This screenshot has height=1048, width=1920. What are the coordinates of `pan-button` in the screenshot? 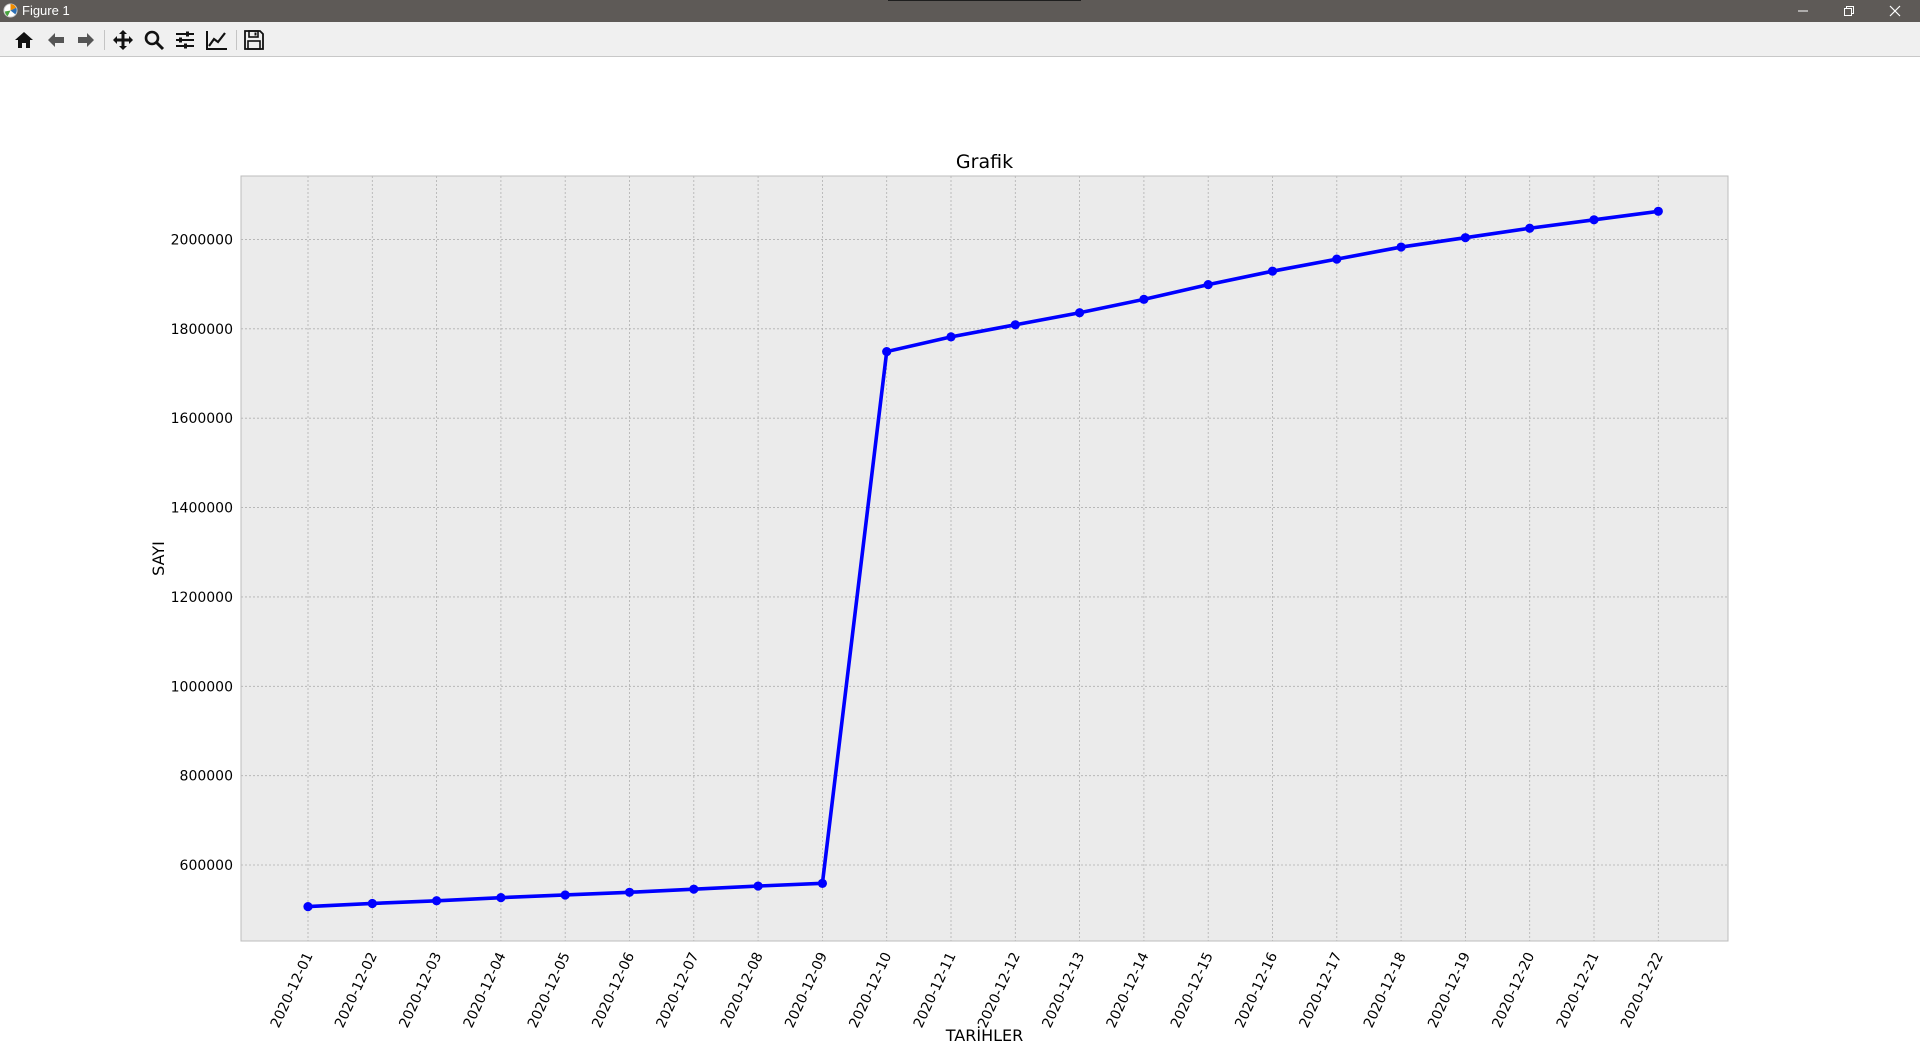 It's located at (123, 40).